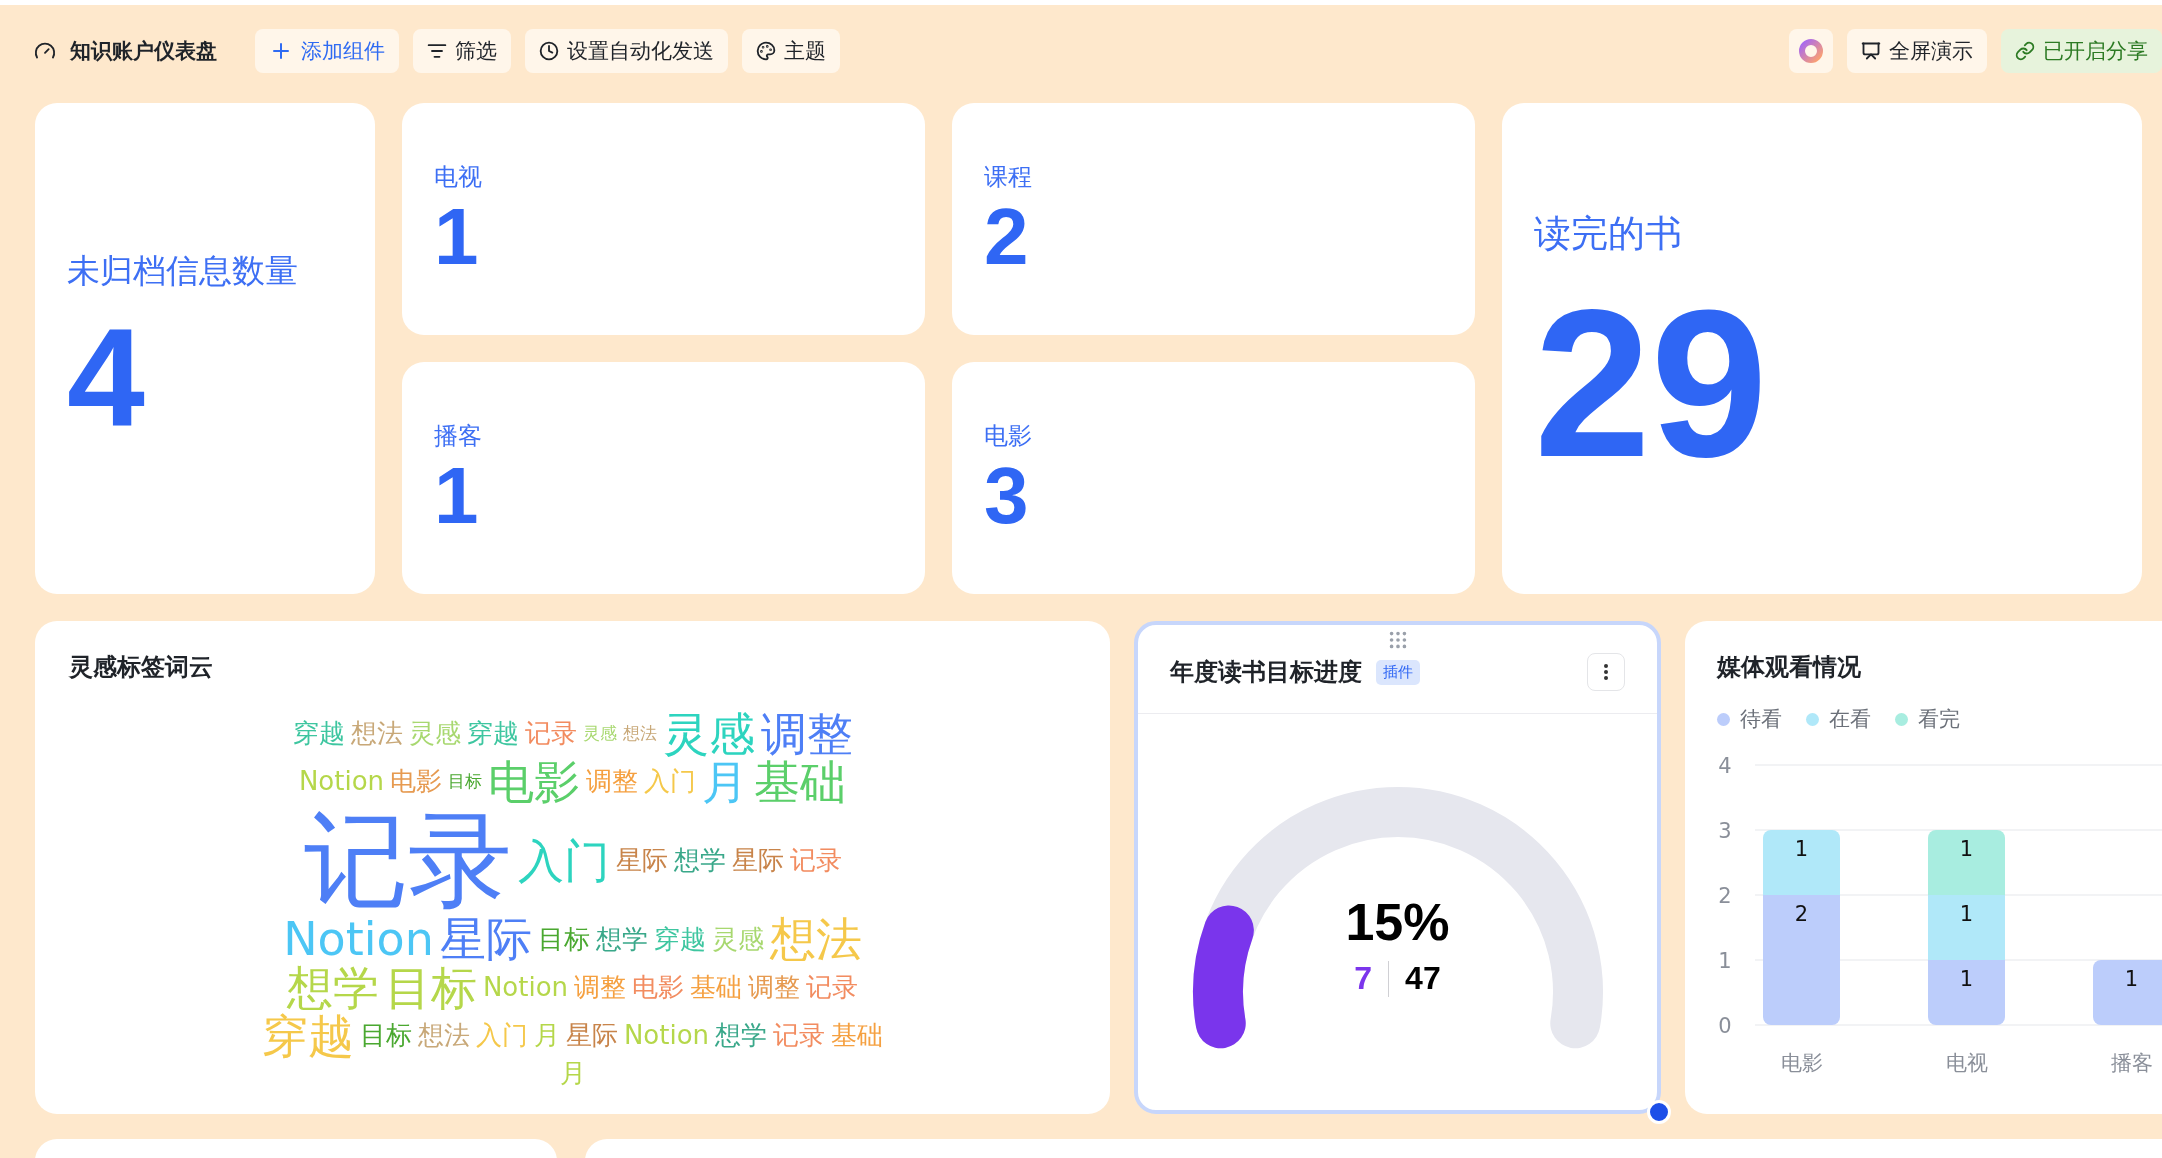 Image resolution: width=2162 pixels, height=1158 pixels. Describe the element at coordinates (183, 271) in the screenshot. I see `stat-label: 未归档信息数量` at that location.